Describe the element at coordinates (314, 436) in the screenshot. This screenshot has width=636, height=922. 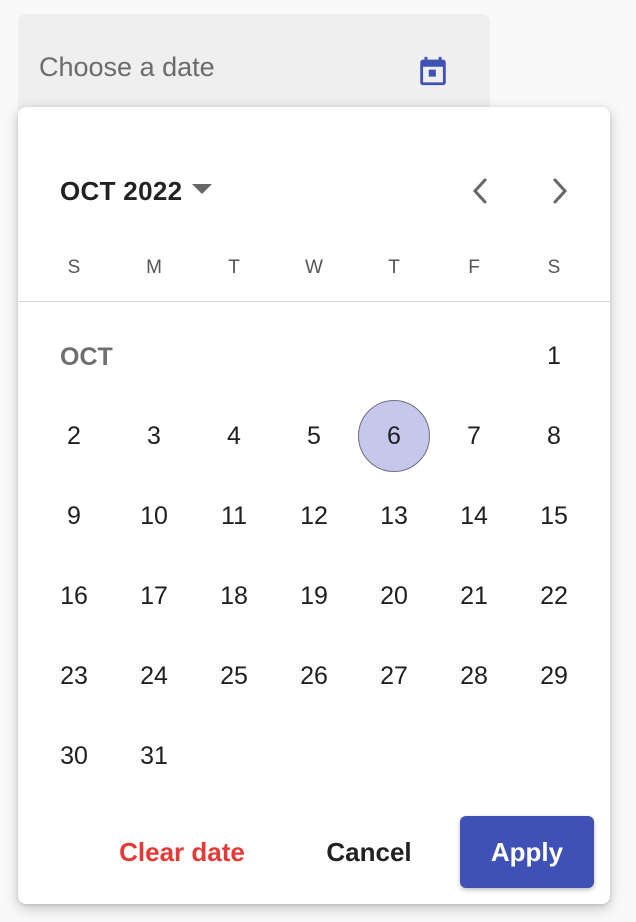
I see `day-cell: 5` at that location.